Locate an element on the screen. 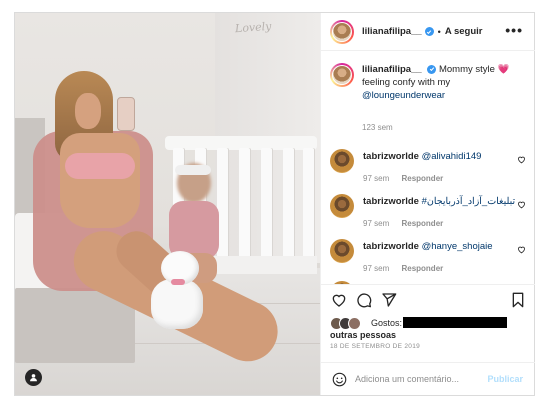 The width and height of the screenshot is (550, 415). comment-mention-link: @hanye_shojaie is located at coordinates (457, 246).